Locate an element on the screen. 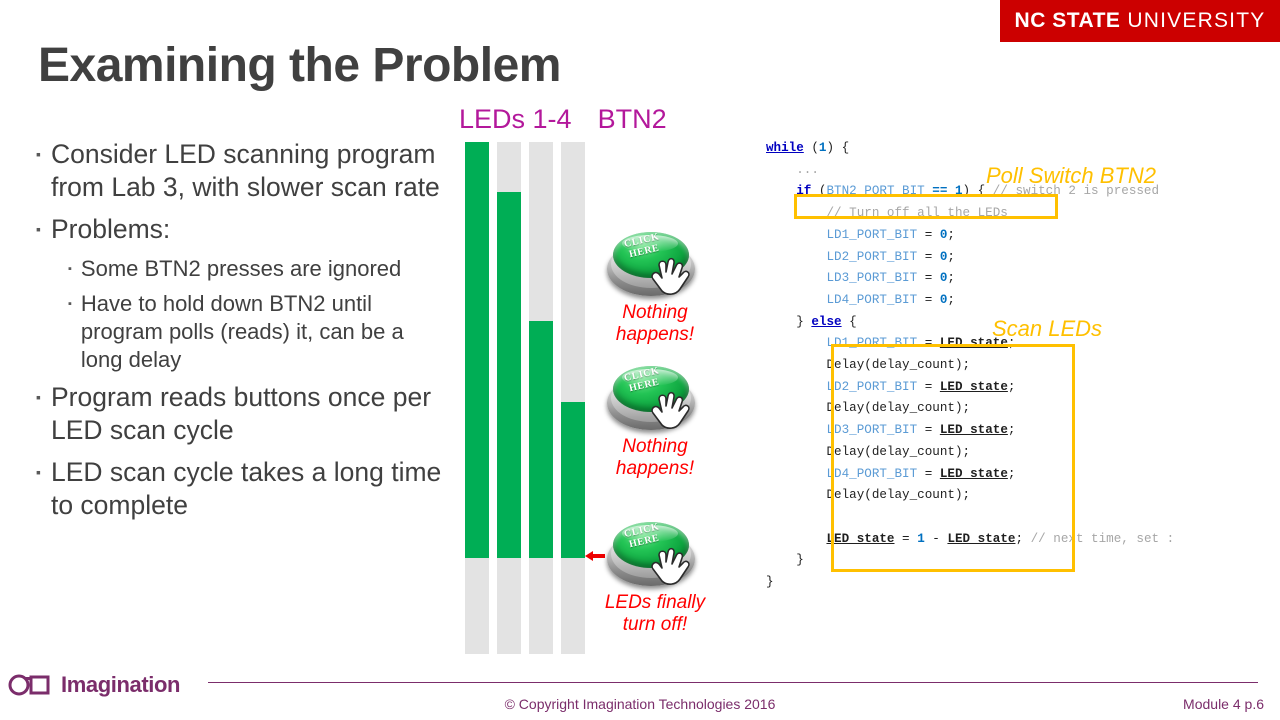 The width and height of the screenshot is (1280, 720). click-here-button-2: CLICK HERE is located at coordinates (652, 398).